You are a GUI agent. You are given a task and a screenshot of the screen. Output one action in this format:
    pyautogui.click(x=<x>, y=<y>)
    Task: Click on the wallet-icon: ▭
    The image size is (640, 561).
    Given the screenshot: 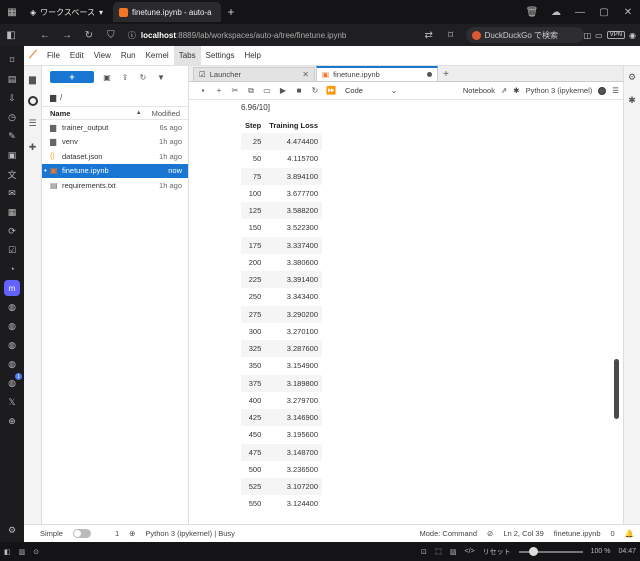 What is the action you would take?
    pyautogui.click(x=599, y=35)
    